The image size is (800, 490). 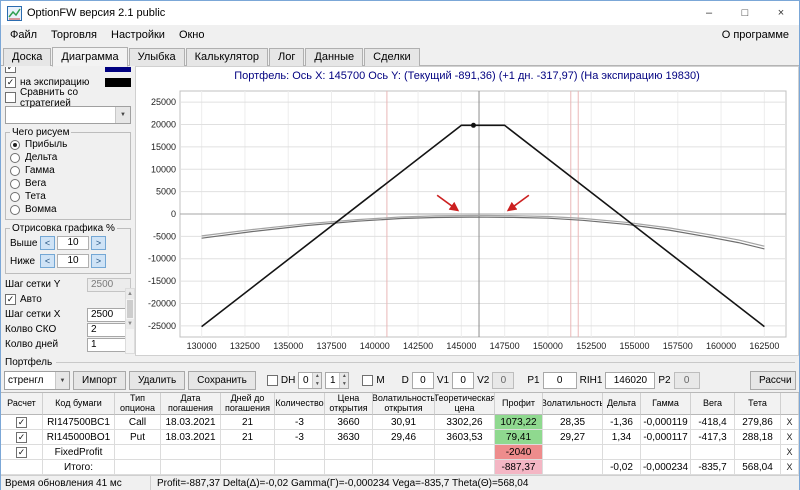 What do you see at coordinates (400, 35) in the screenshot?
I see `menu-bar: Файл Торговля Настройки Окно О программе` at bounding box center [400, 35].